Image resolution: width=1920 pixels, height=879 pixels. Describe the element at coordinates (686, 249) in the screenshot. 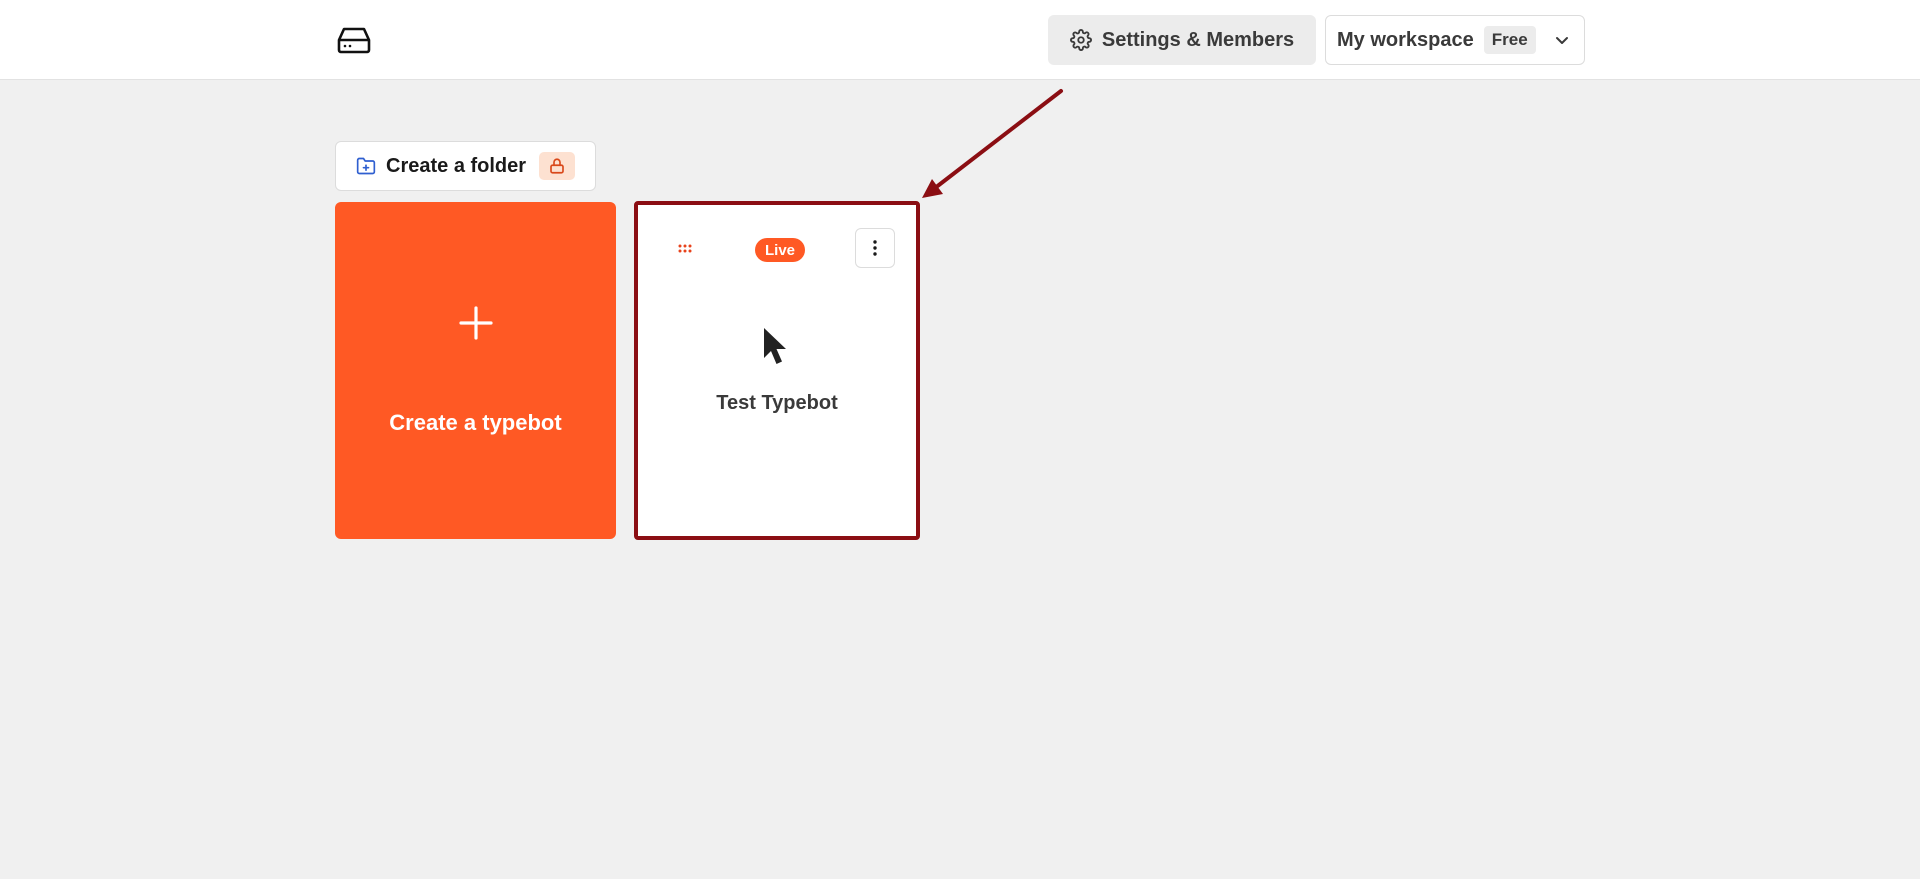

I see `drag-handle-icon` at that location.